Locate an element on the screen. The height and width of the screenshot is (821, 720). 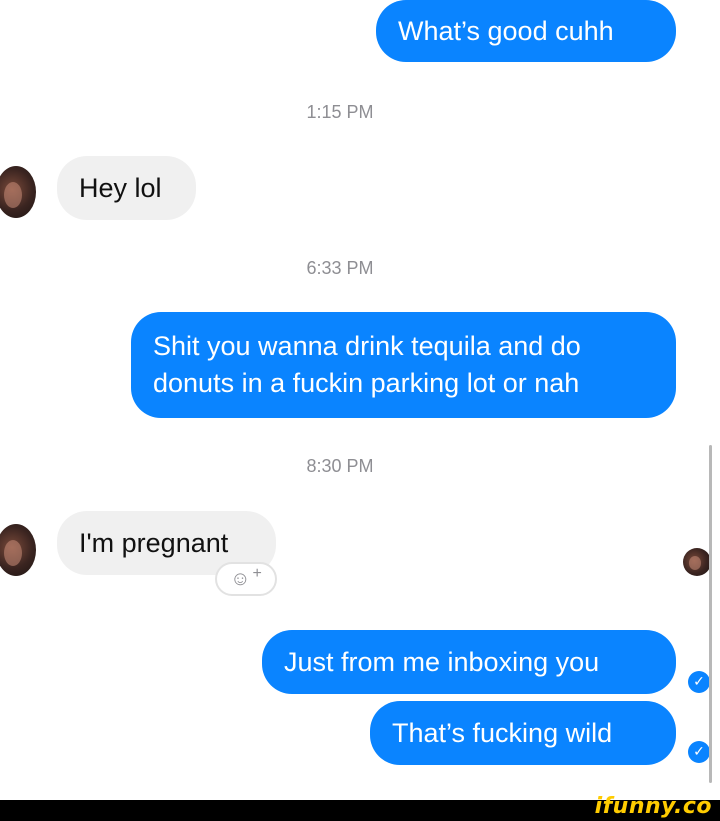
timestamp: 1:15 PM is located at coordinates (340, 112).